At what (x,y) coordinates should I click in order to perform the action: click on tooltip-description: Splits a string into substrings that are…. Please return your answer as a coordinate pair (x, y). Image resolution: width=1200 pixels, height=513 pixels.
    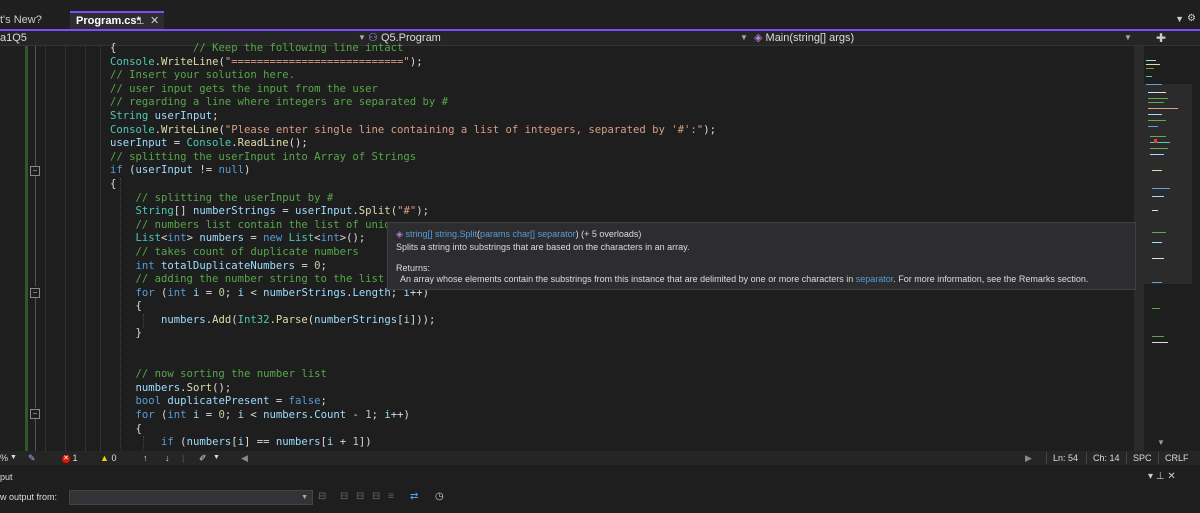
    Looking at the image, I should click on (543, 247).